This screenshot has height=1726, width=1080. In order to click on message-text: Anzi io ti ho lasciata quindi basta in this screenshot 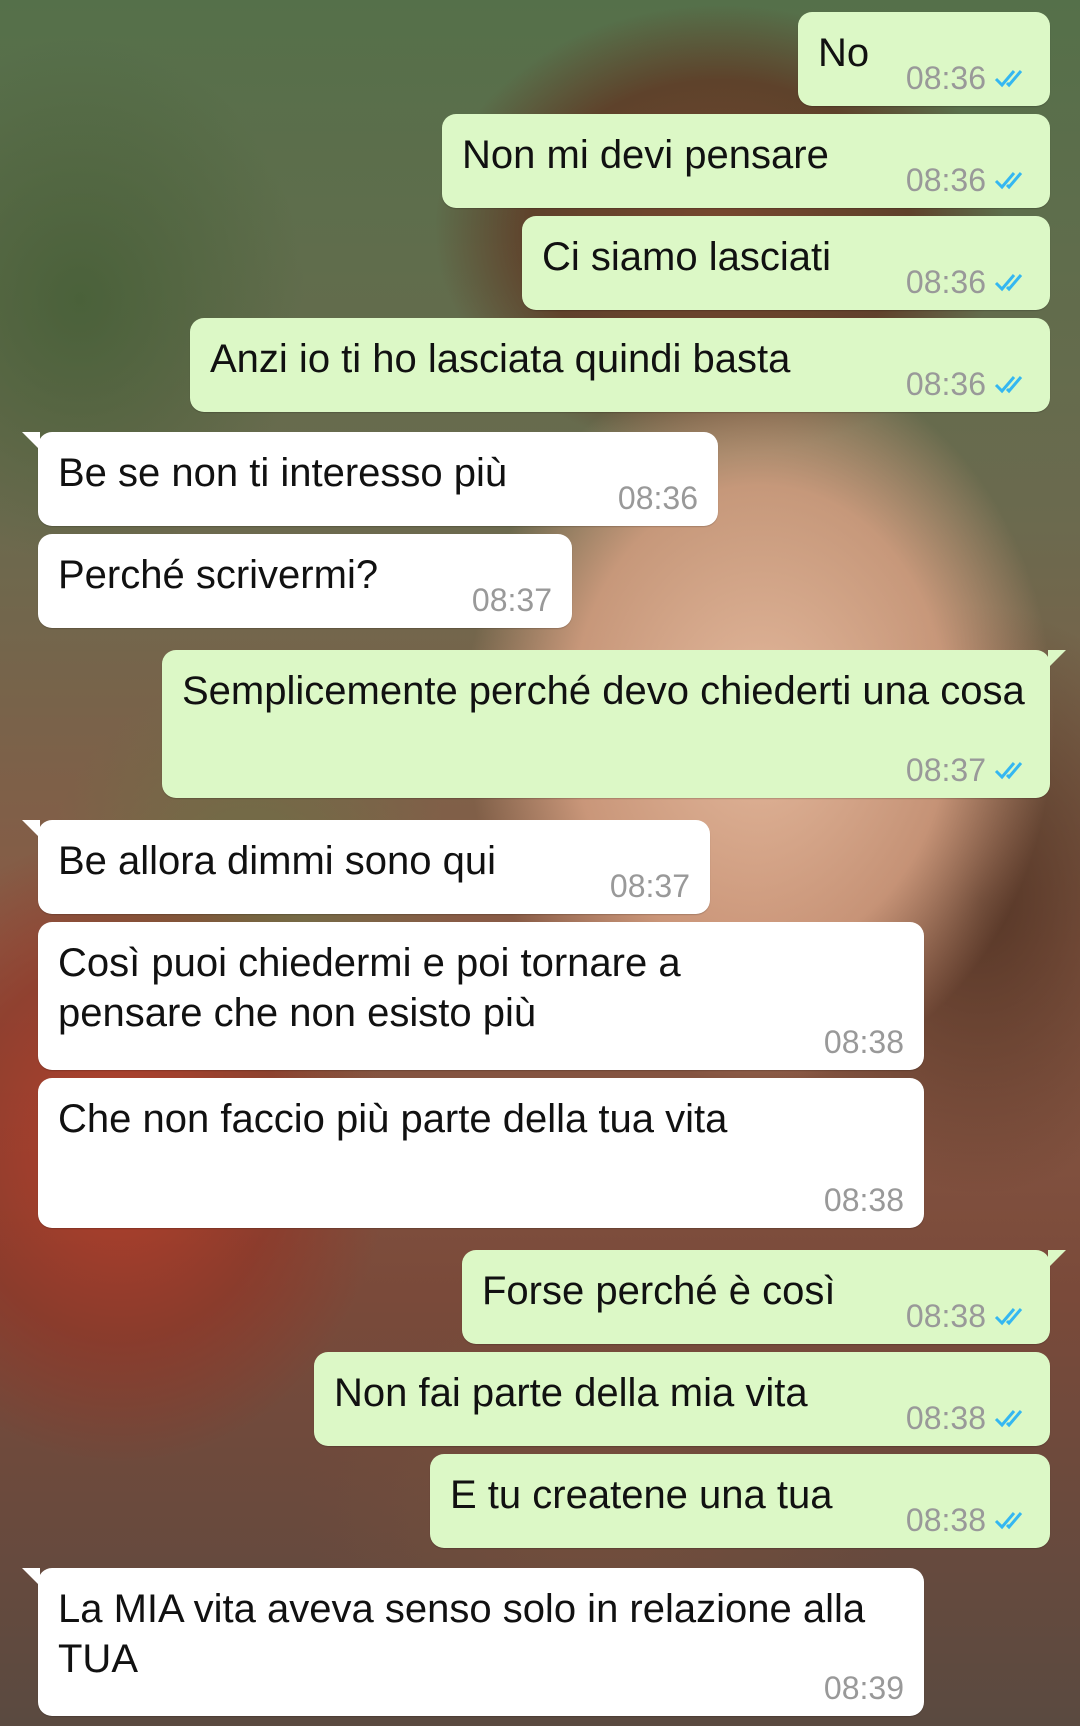, I will do `click(500, 359)`.